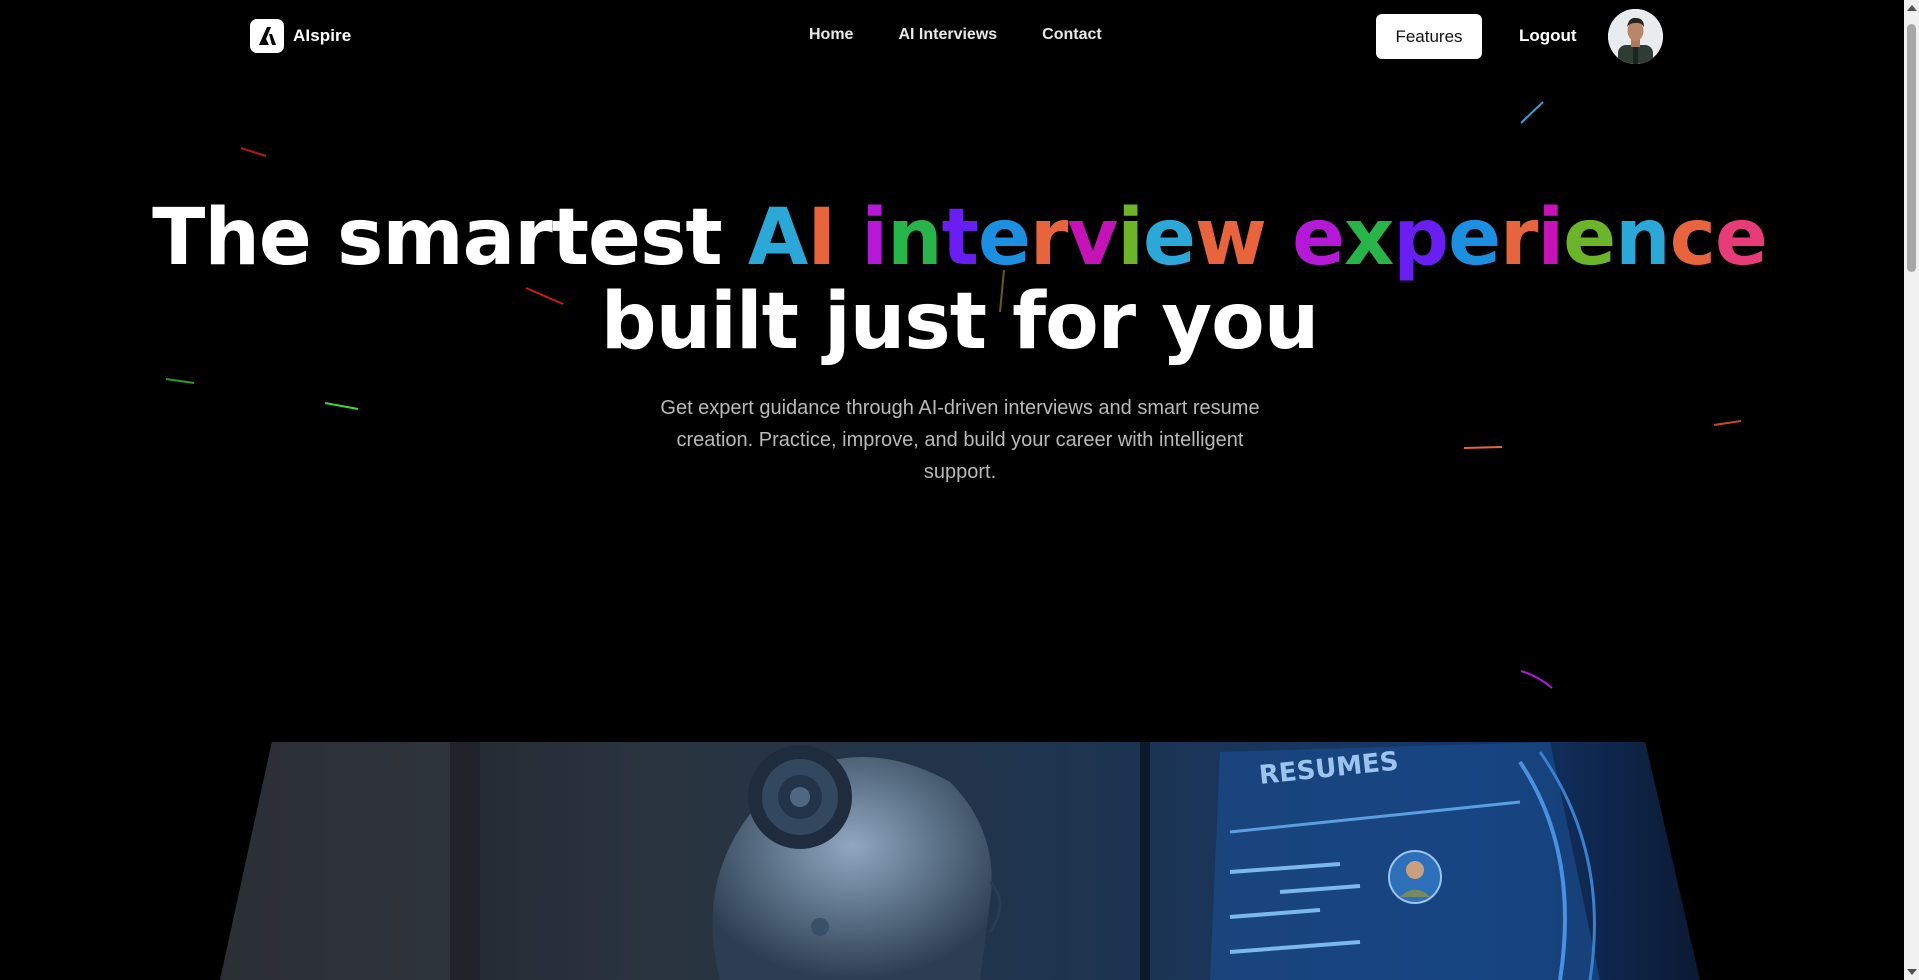 The height and width of the screenshot is (980, 1919). What do you see at coordinates (1092, 238) in the screenshot?
I see `hero-title-gradient-letter: v` at bounding box center [1092, 238].